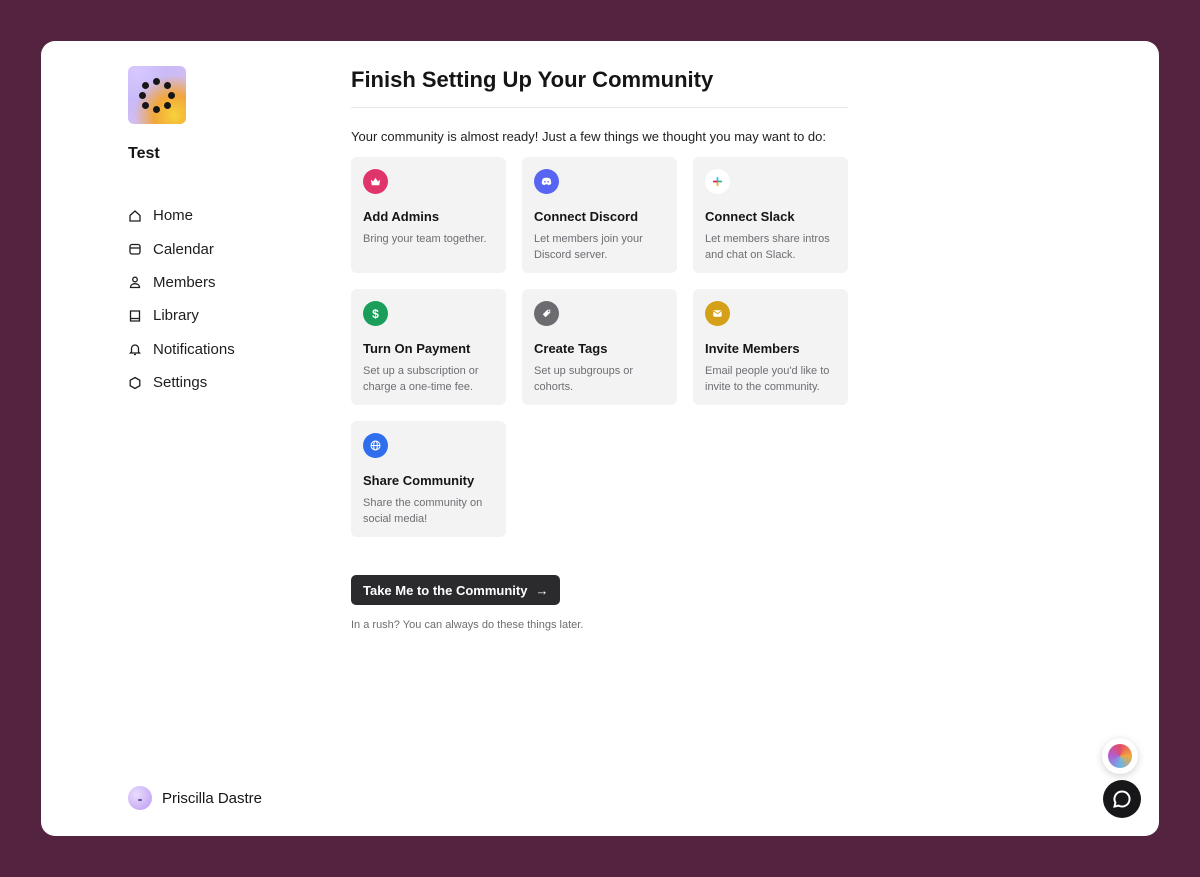 The height and width of the screenshot is (877, 1200). I want to click on sidebar-item-label: Settings, so click(180, 383).